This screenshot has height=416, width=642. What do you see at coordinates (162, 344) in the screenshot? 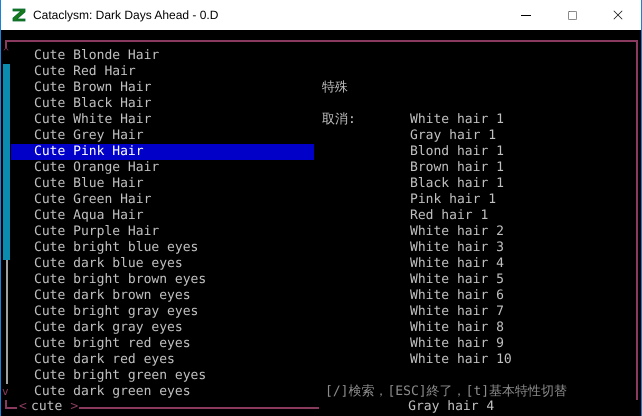
I see `trait-list-item: Cute bright red eyes` at bounding box center [162, 344].